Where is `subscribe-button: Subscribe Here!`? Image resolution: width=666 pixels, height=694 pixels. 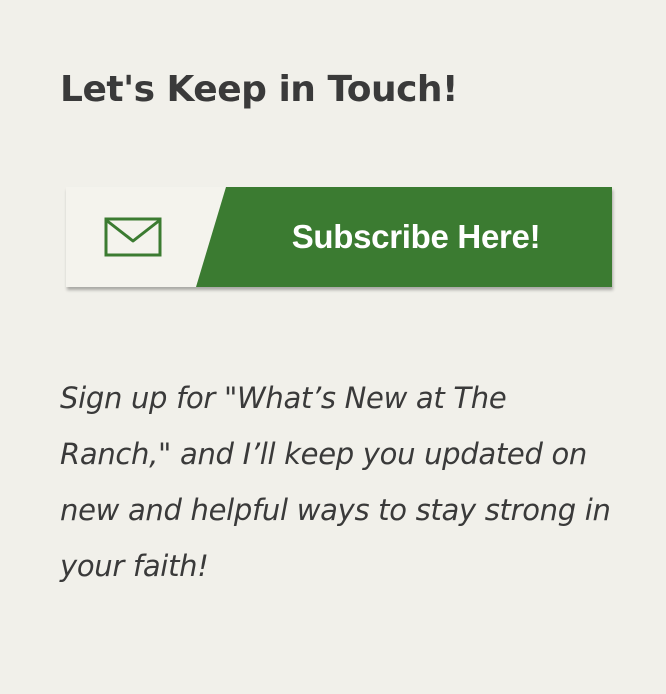
subscribe-button: Subscribe Here! is located at coordinates (339, 237).